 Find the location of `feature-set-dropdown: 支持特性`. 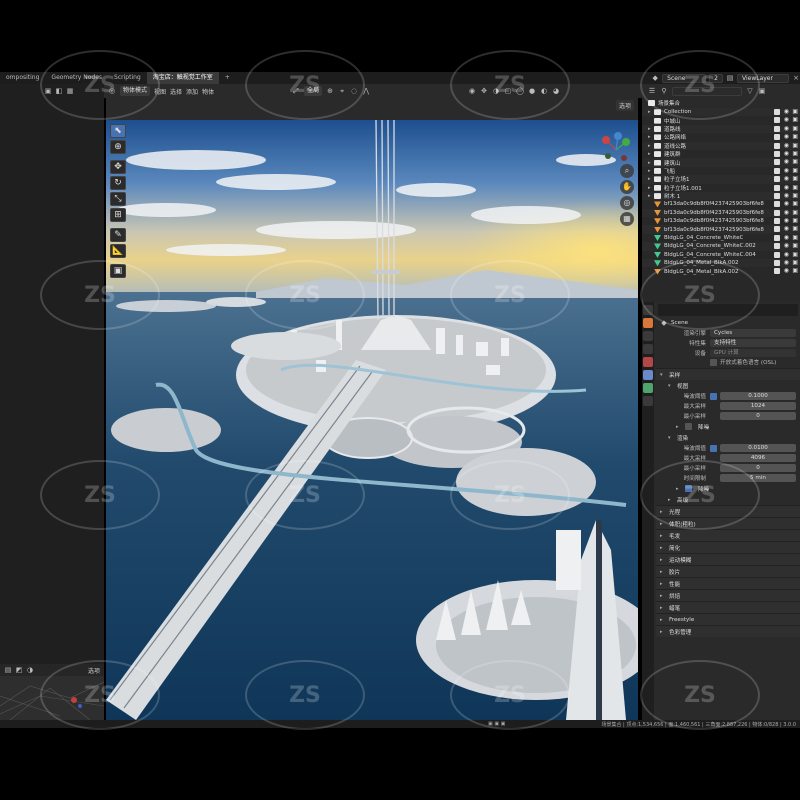

feature-set-dropdown: 支持特性 is located at coordinates (753, 343).